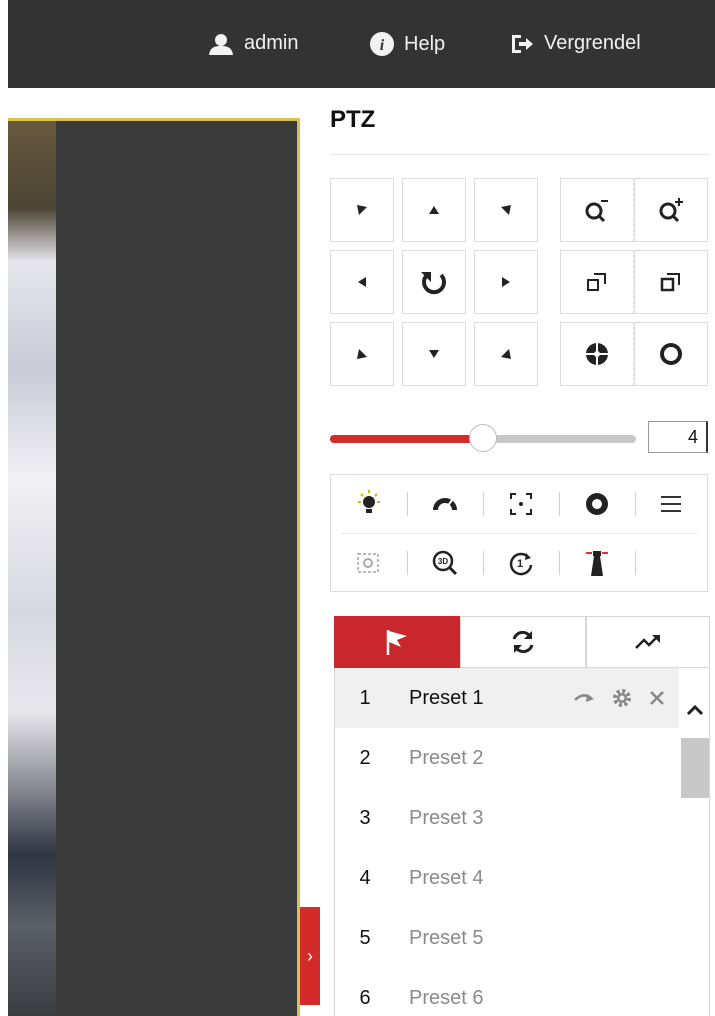 The height and width of the screenshot is (1016, 715). I want to click on ptz-up-right-button, so click(506, 210).